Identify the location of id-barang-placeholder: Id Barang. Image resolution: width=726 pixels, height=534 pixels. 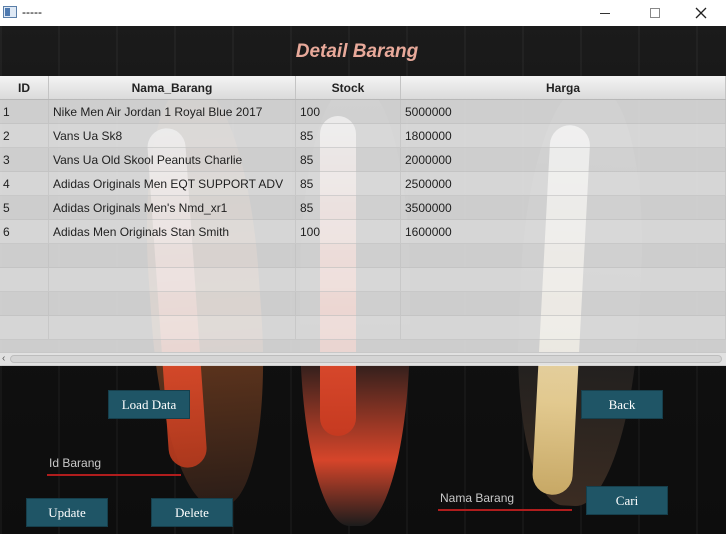
(75, 463).